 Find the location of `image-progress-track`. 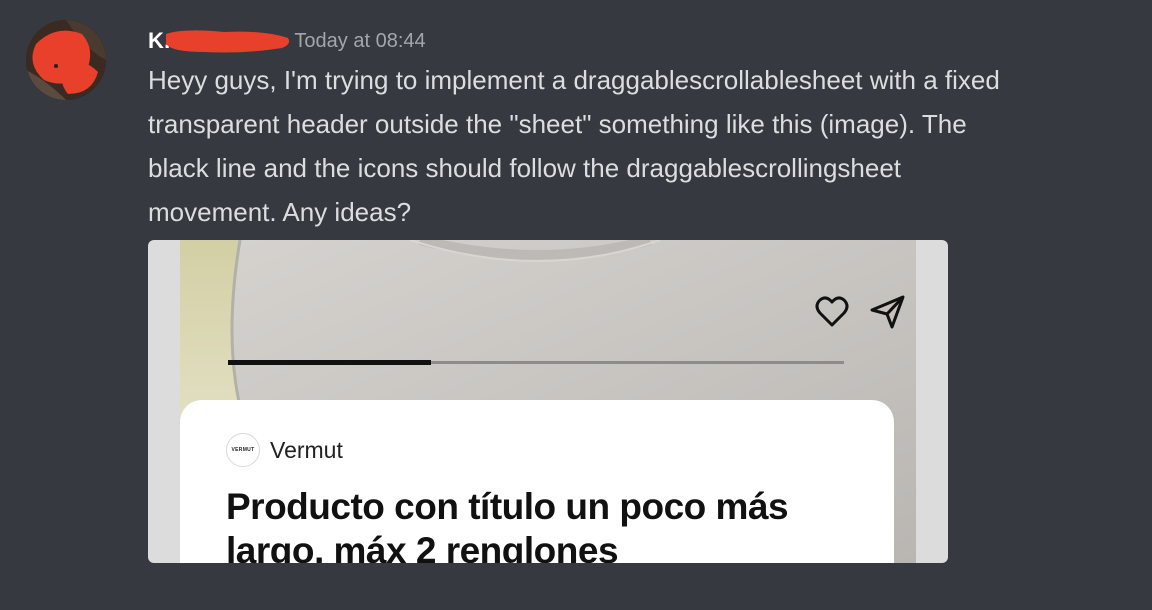

image-progress-track is located at coordinates (536, 362).